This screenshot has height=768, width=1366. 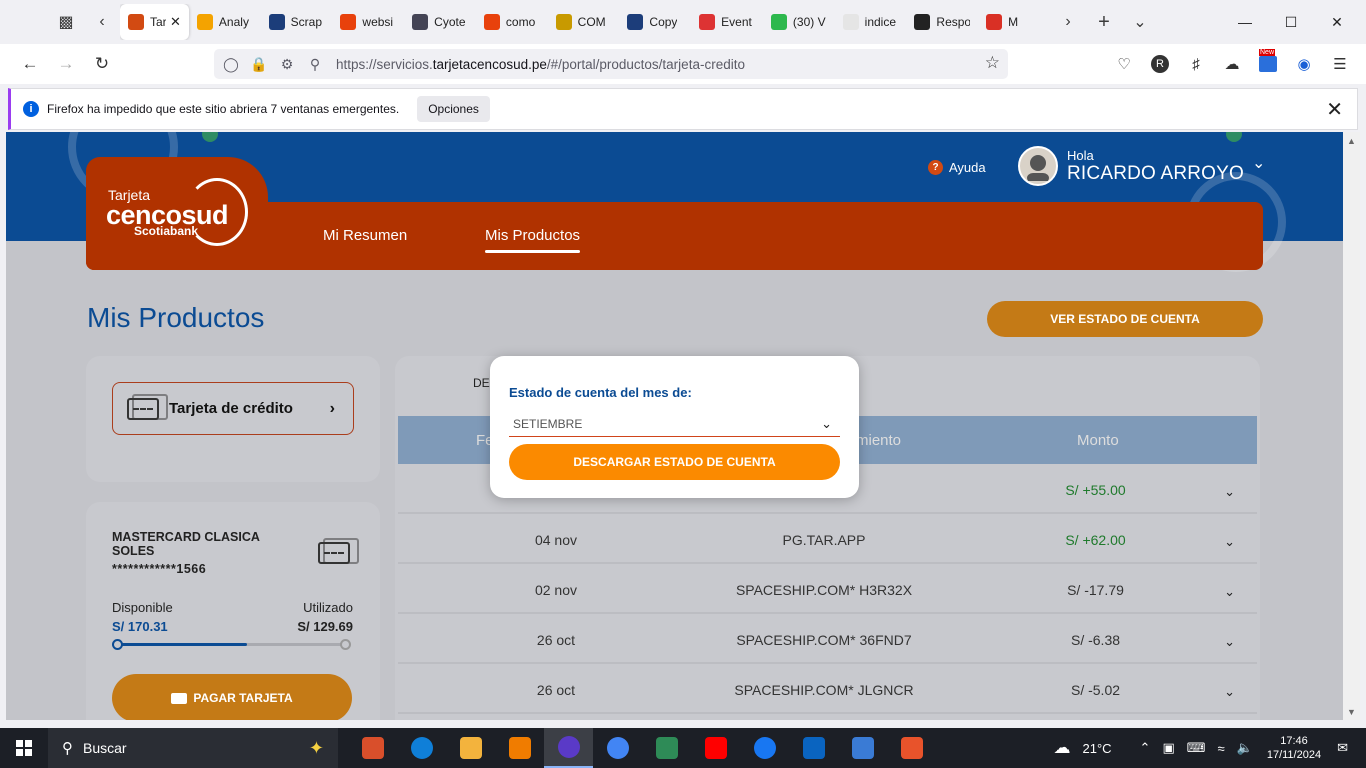 What do you see at coordinates (1125, 319) in the screenshot?
I see `view-statement-button: VER ESTADO DE CUENTA` at bounding box center [1125, 319].